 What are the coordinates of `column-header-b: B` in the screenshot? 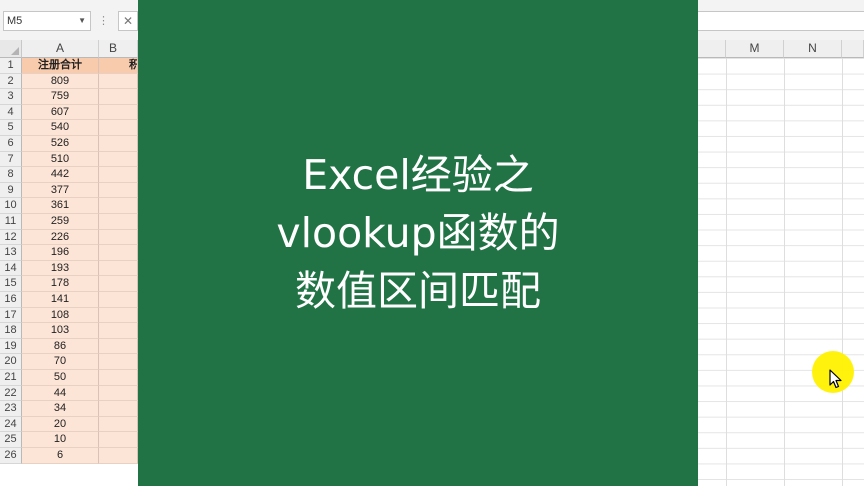 It's located at (118, 49).